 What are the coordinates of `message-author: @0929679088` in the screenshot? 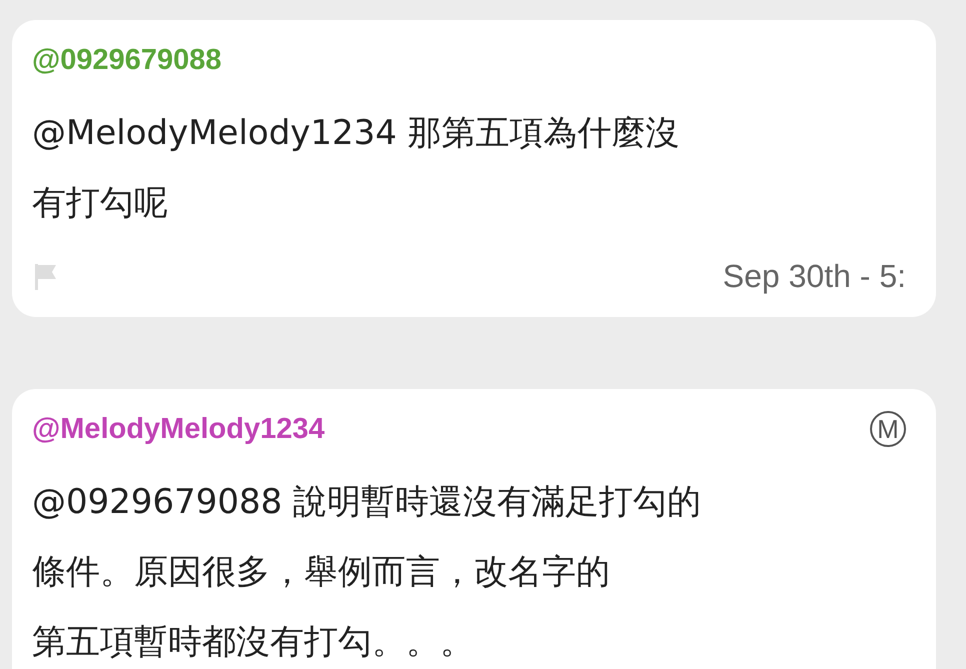 It's located at (127, 60).